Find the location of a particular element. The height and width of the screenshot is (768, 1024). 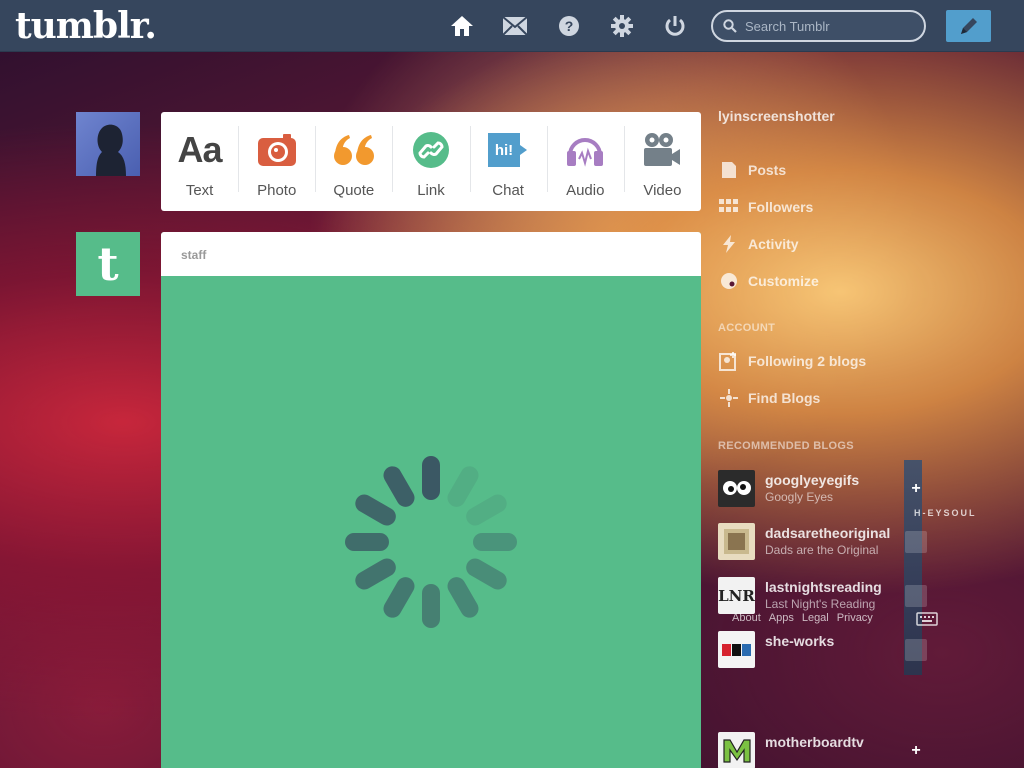

post-type-chat: hi! Chat is located at coordinates (508, 161).